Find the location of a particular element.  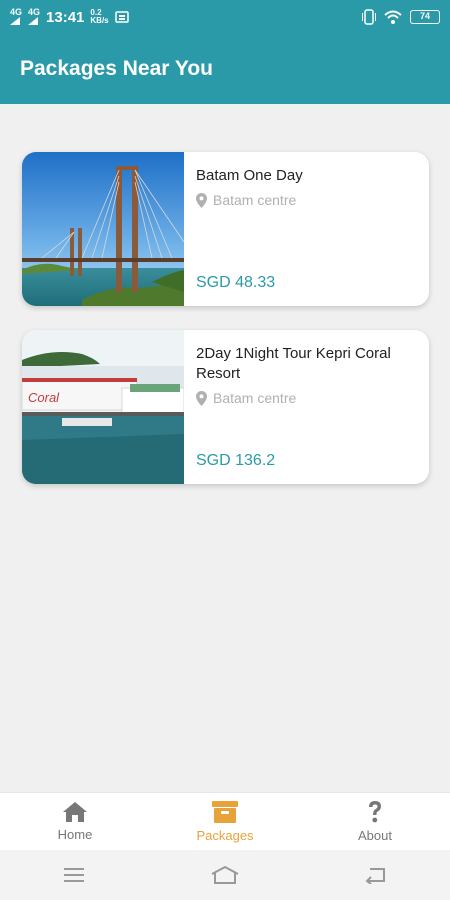

nav-label-about: About is located at coordinates (375, 835).